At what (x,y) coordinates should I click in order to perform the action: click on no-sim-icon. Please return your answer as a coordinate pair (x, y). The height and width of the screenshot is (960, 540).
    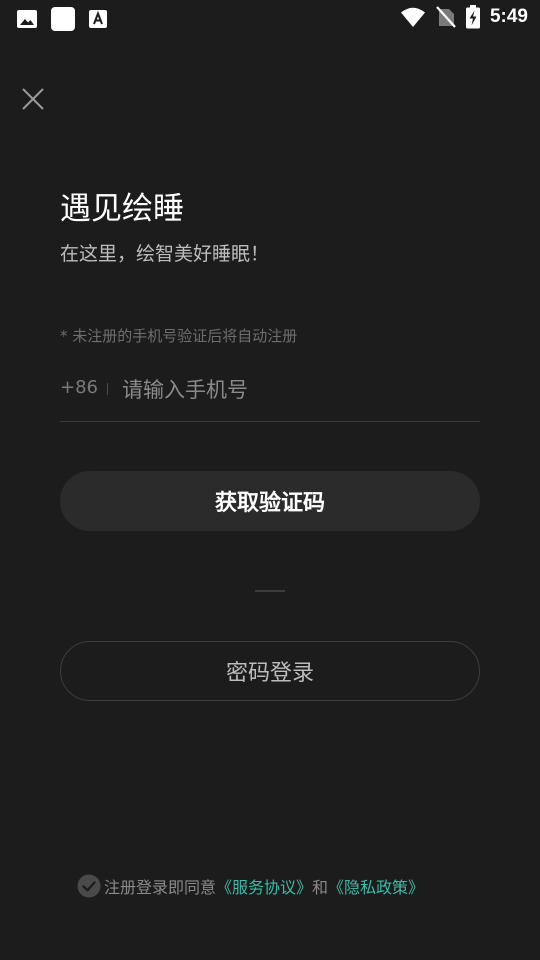
    Looking at the image, I should click on (446, 17).